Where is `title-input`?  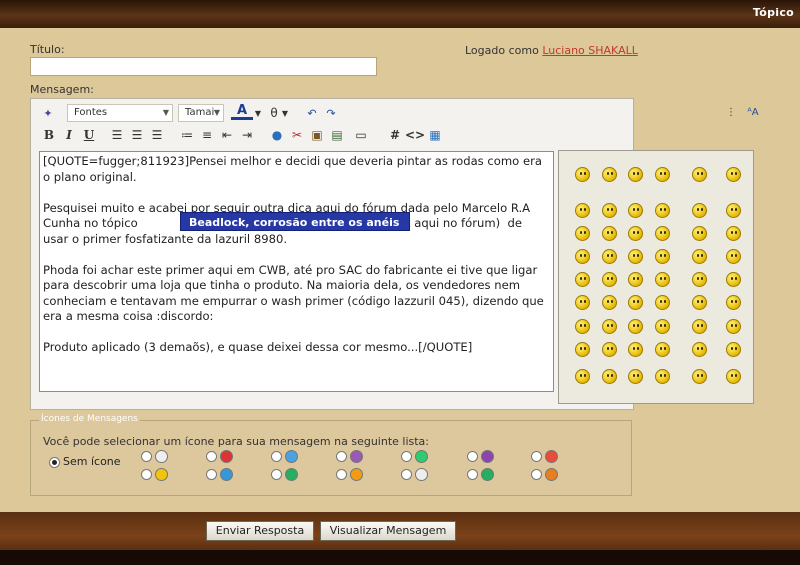 title-input is located at coordinates (203, 66).